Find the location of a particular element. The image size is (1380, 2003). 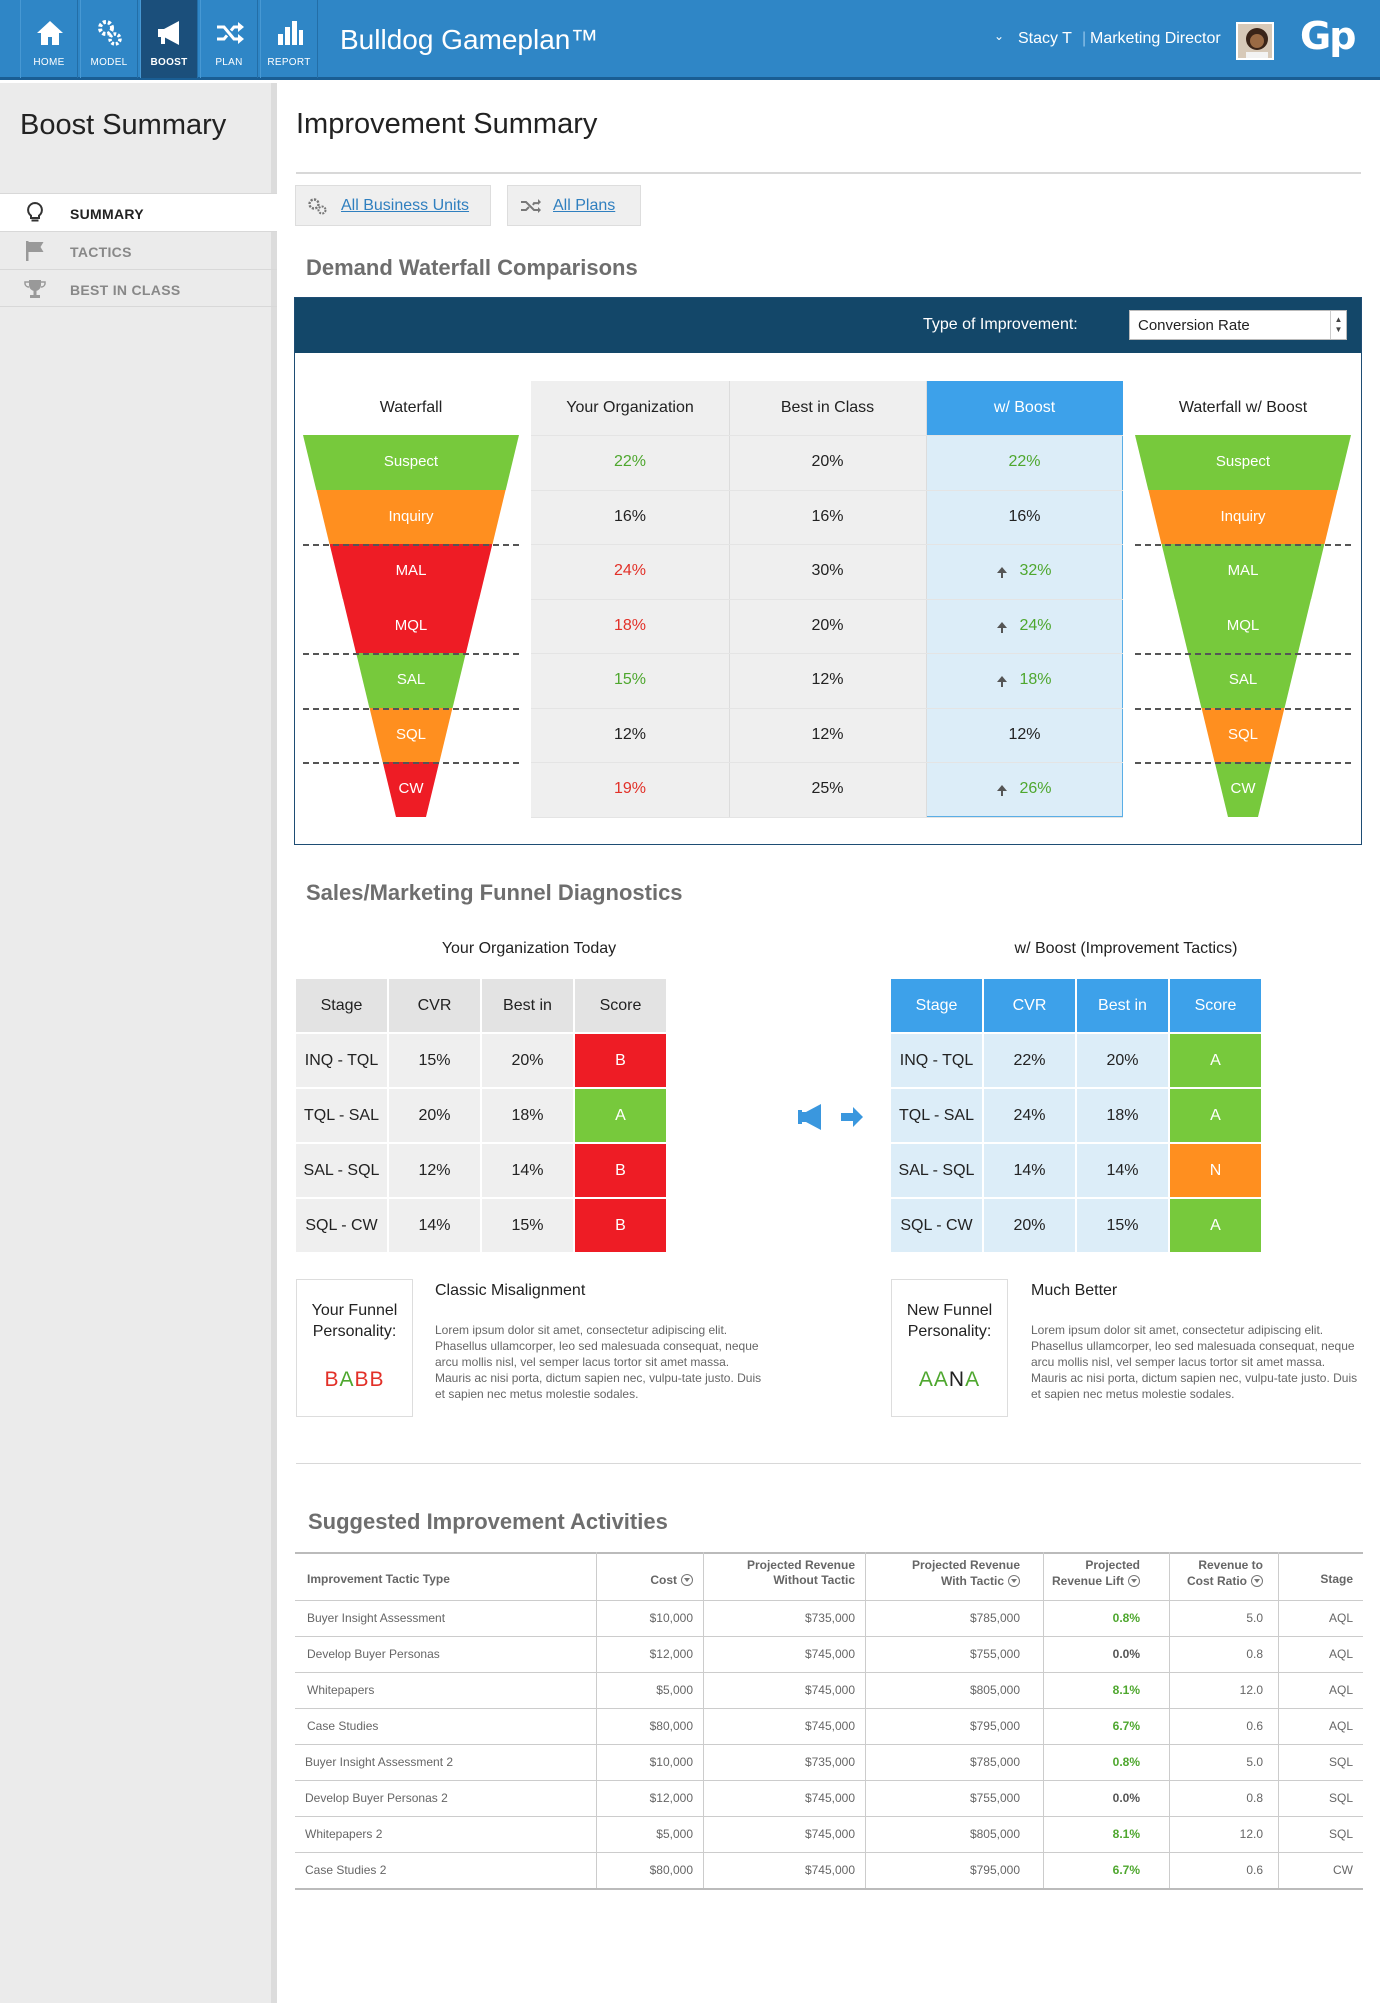

all-business-units-link: All Business Units is located at coordinates (405, 206).